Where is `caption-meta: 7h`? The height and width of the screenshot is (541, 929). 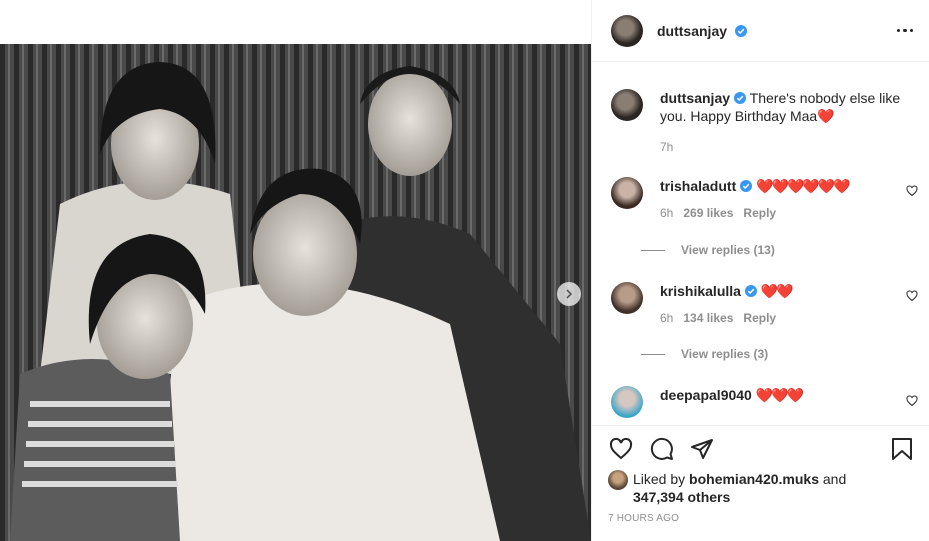 caption-meta: 7h is located at coordinates (785, 147).